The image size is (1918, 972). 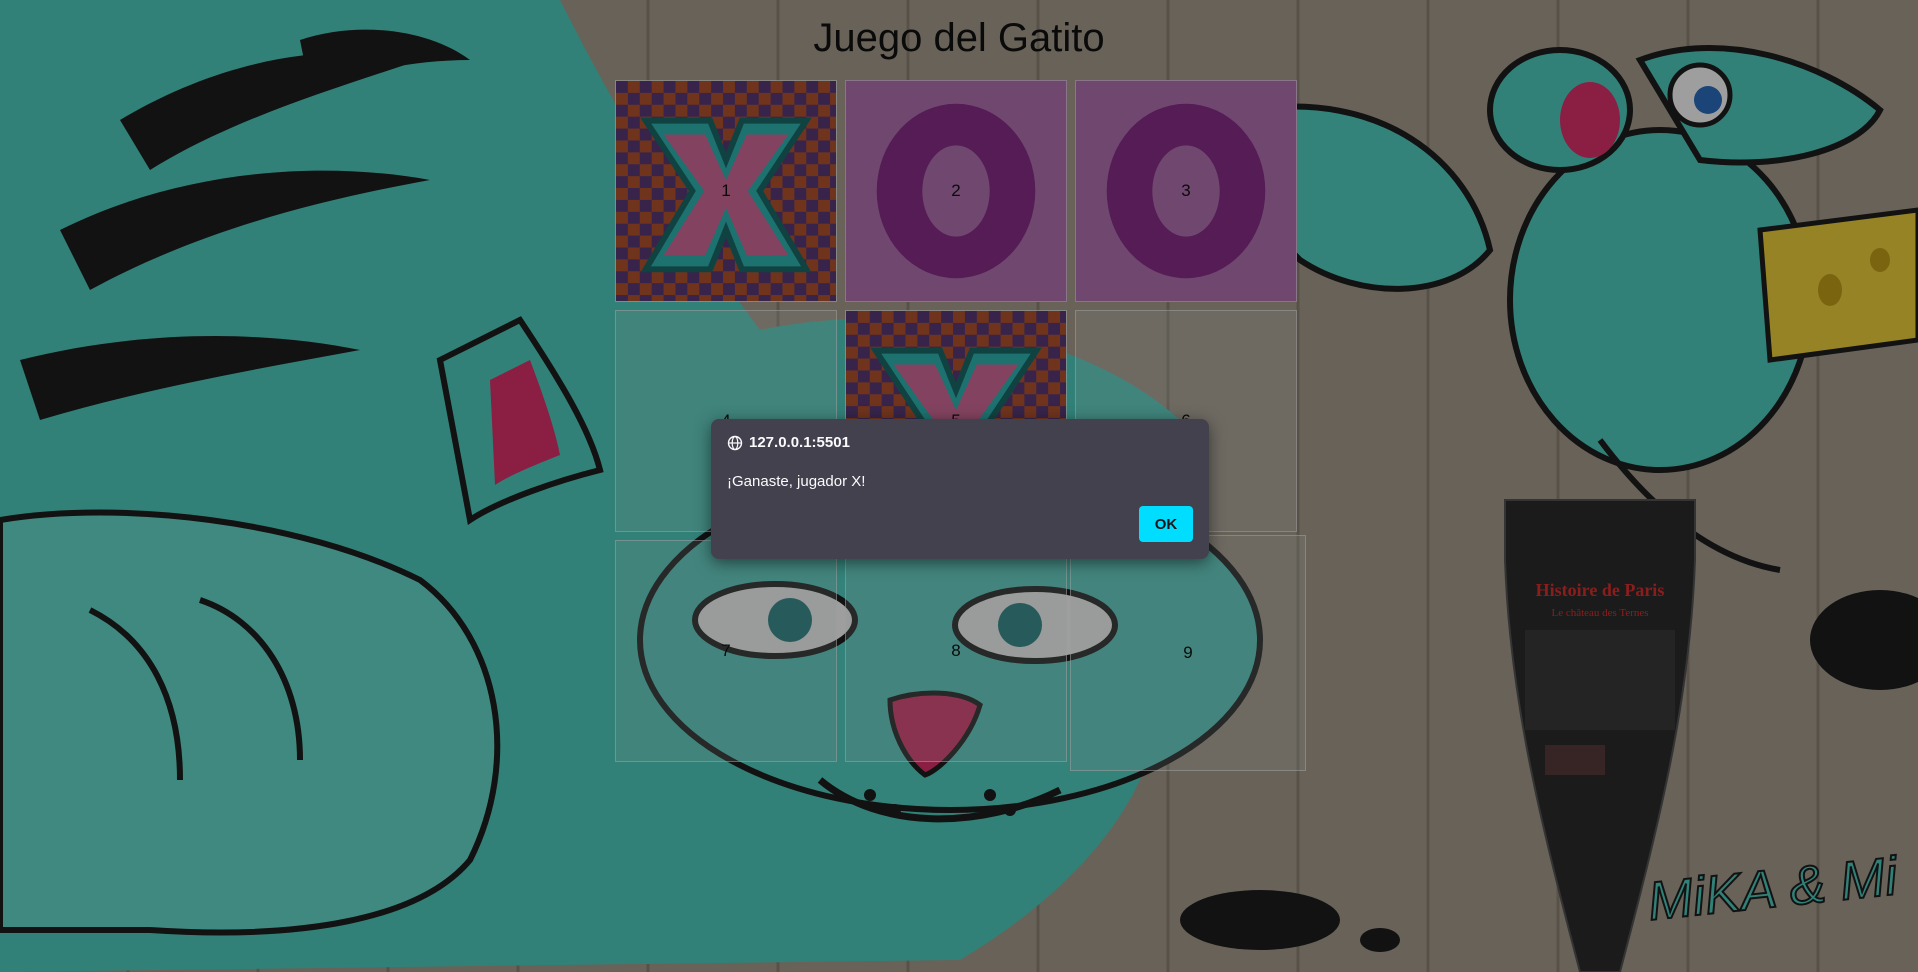 I want to click on alert-origin: 127.0.0.1:5501, so click(x=788, y=442).